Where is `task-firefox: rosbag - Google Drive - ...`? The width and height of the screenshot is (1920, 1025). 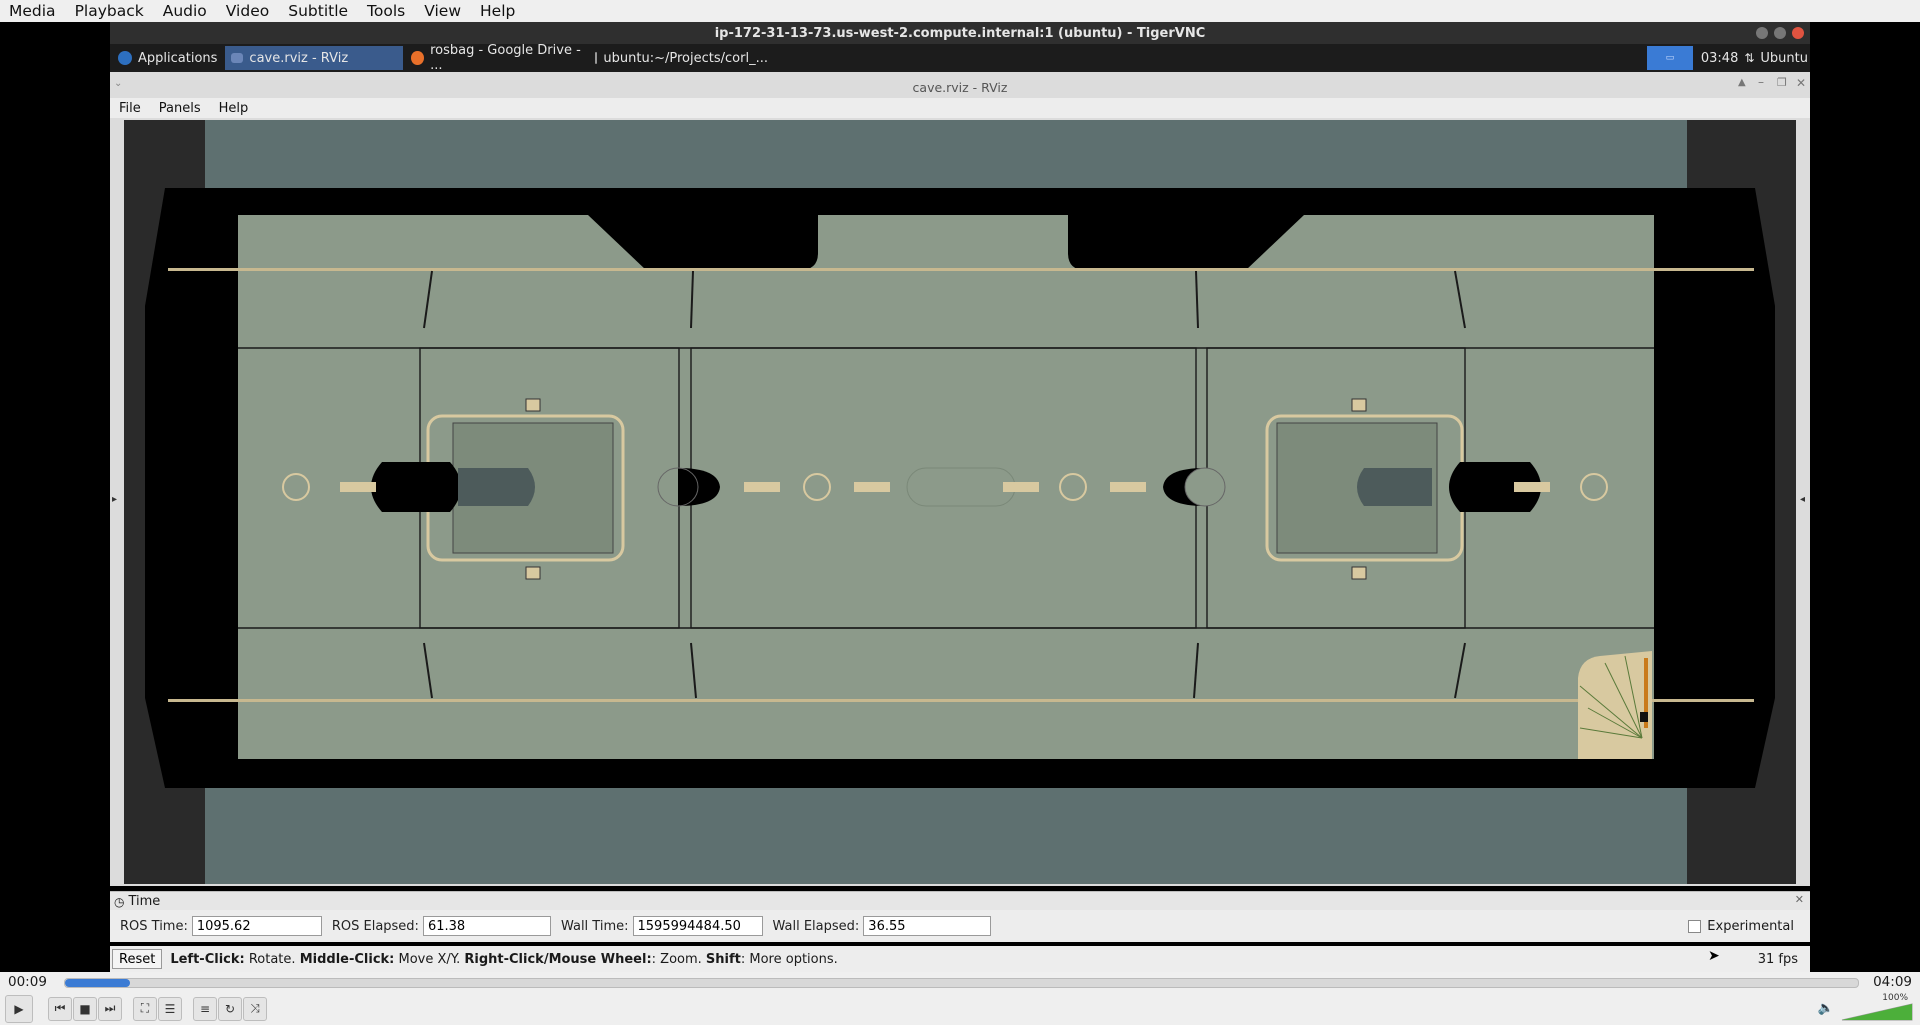 task-firefox: rosbag - Google Drive - ... is located at coordinates (496, 58).